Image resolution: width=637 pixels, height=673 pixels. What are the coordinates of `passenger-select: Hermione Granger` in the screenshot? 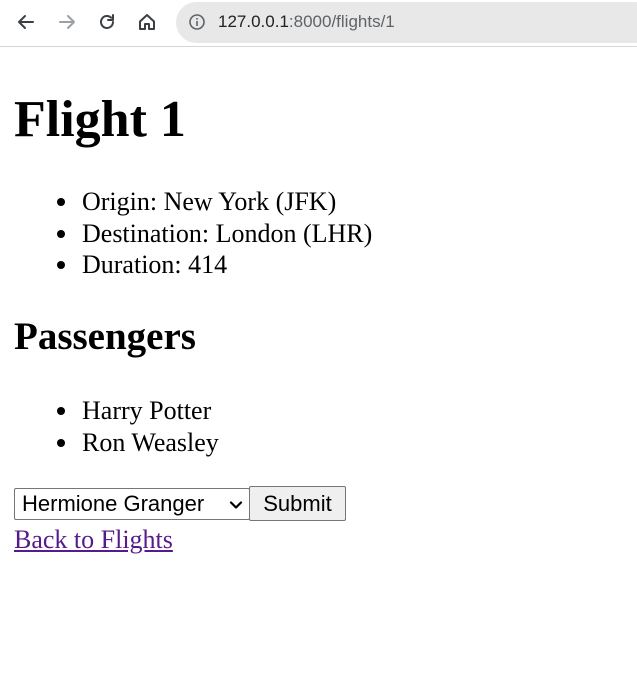 It's located at (132, 504).